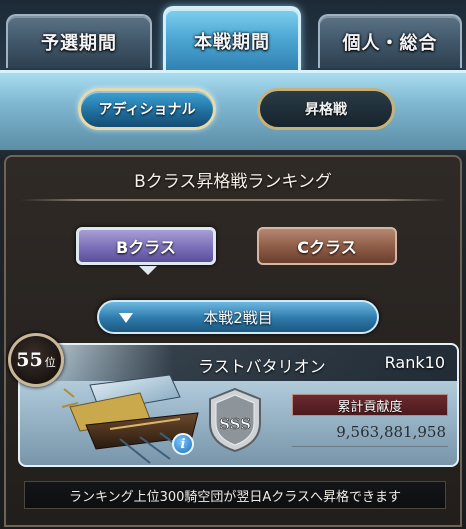 The width and height of the screenshot is (466, 529). I want to click on b-class-button: Bクラス, so click(146, 246).